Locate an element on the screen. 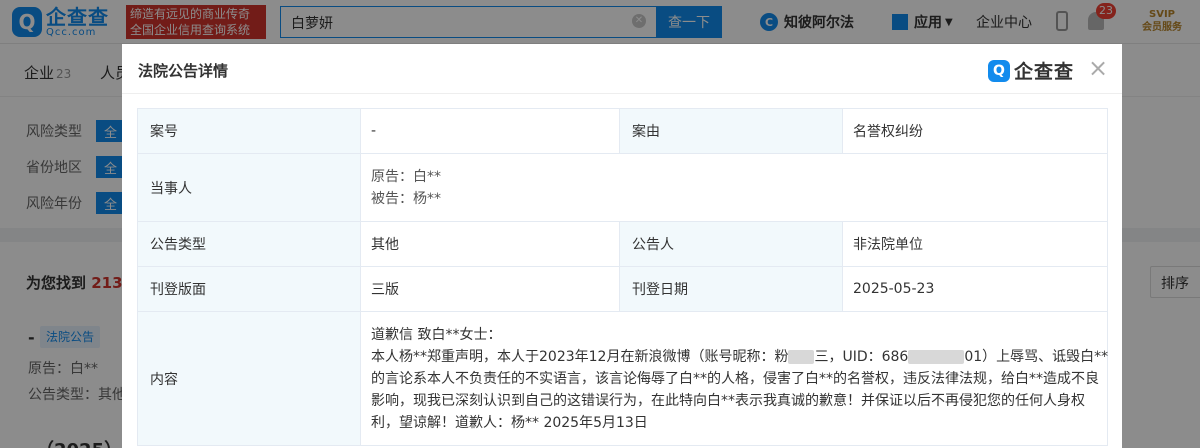 This screenshot has width=1200, height=448. modal-logo-text: 企查查 is located at coordinates (1044, 72).